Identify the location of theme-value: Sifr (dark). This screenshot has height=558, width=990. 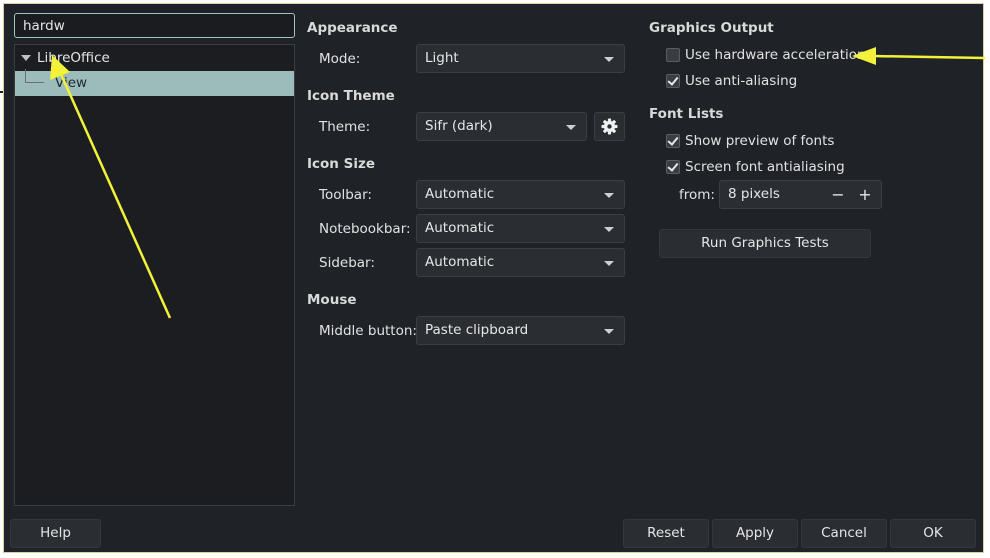
(459, 126).